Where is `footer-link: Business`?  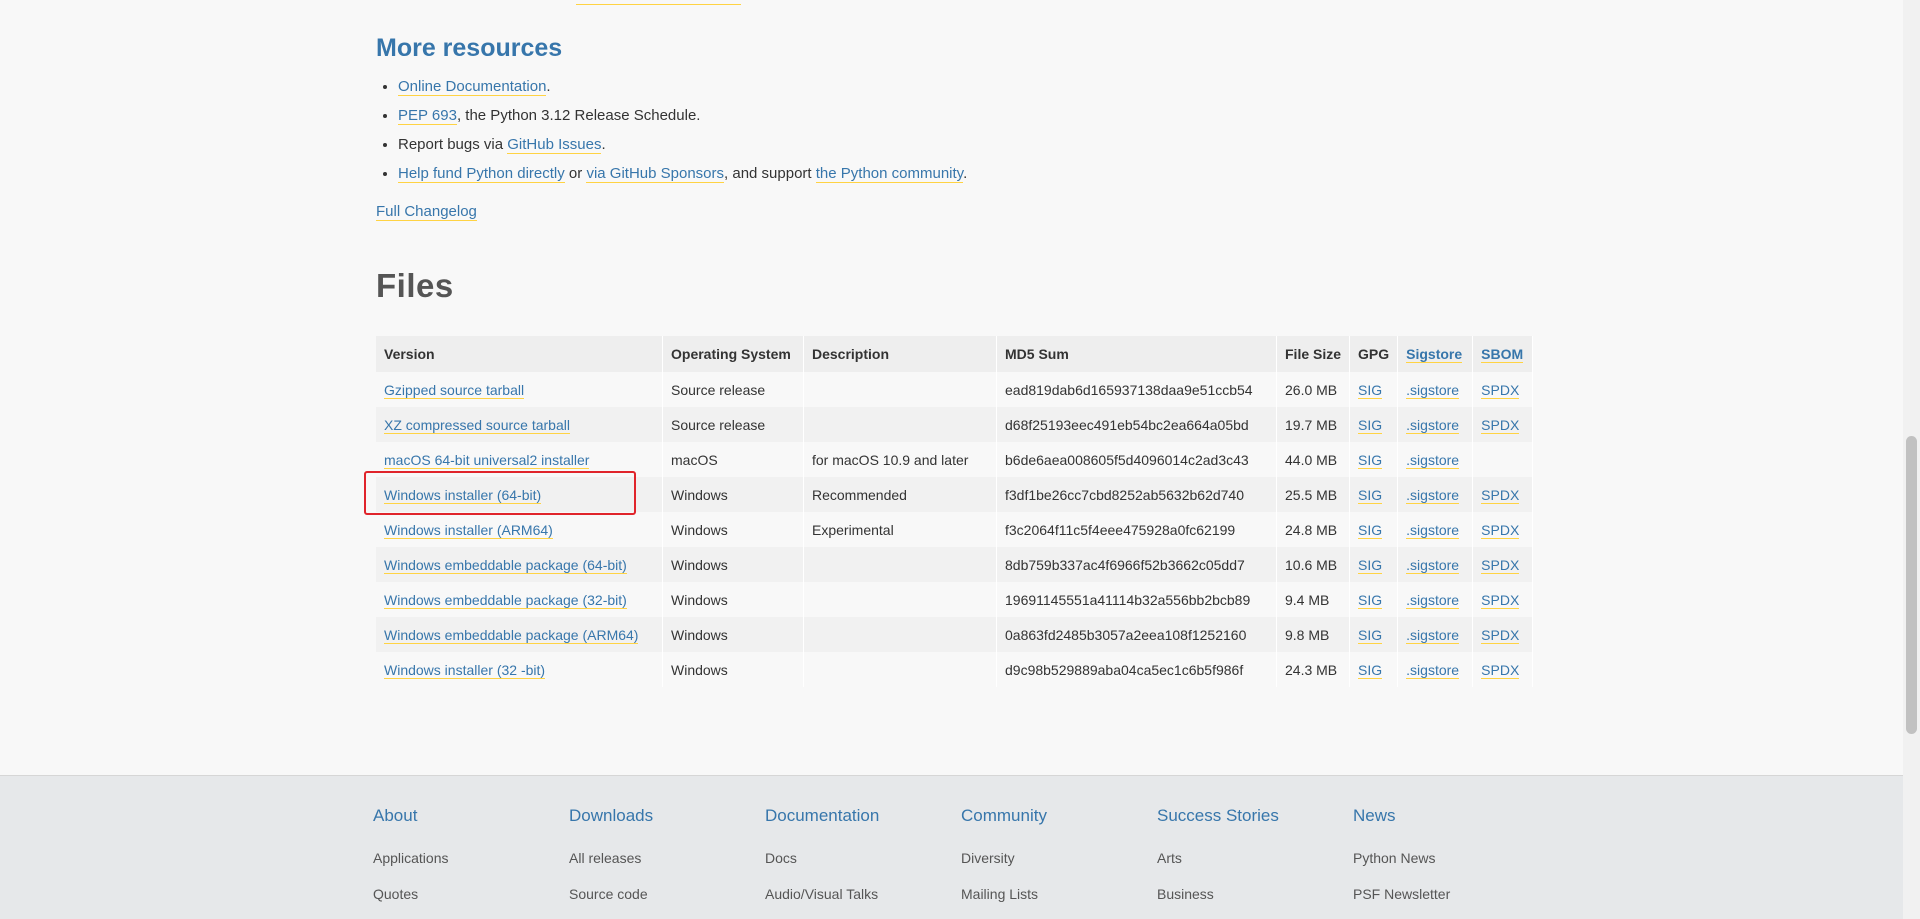
footer-link: Business is located at coordinates (1252, 894).